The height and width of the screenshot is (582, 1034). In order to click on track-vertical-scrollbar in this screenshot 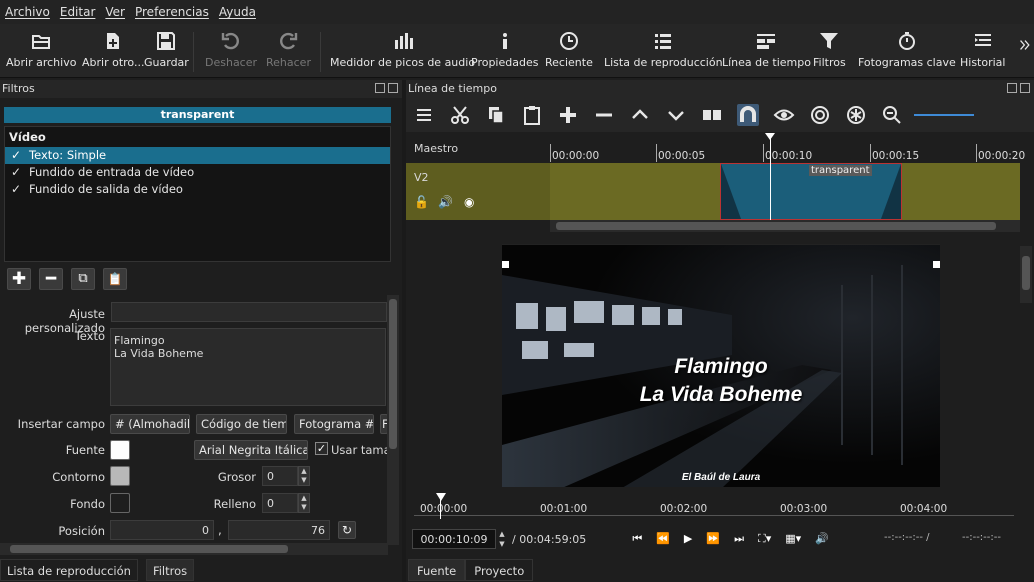, I will do `click(1026, 274)`.